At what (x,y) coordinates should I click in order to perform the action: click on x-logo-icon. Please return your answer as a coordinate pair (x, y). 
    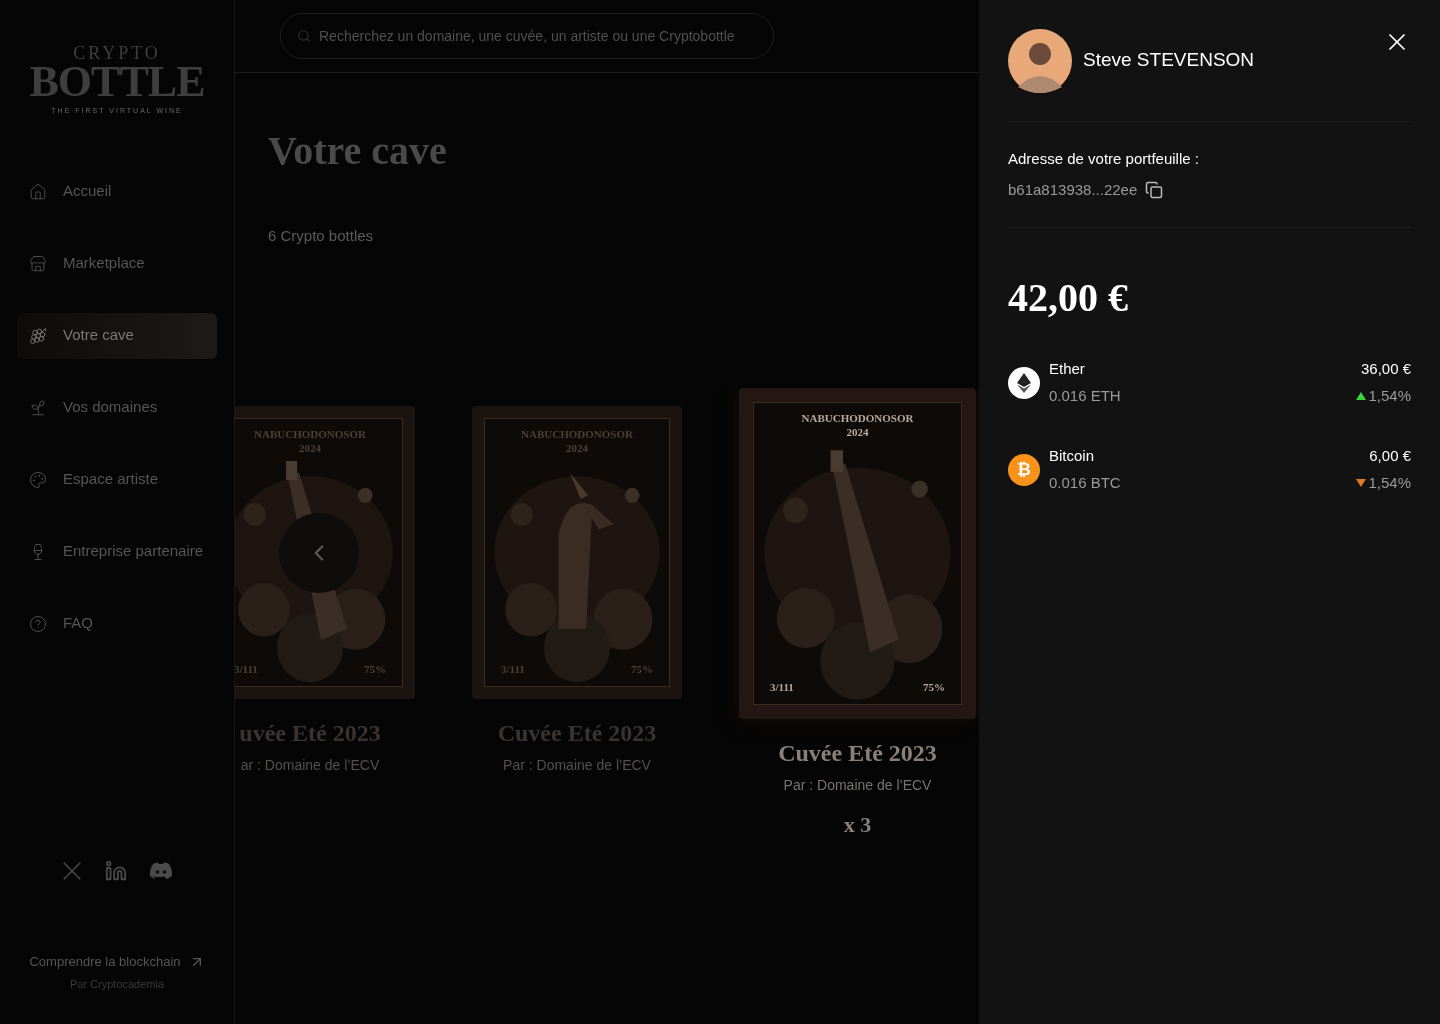
    Looking at the image, I should click on (72, 871).